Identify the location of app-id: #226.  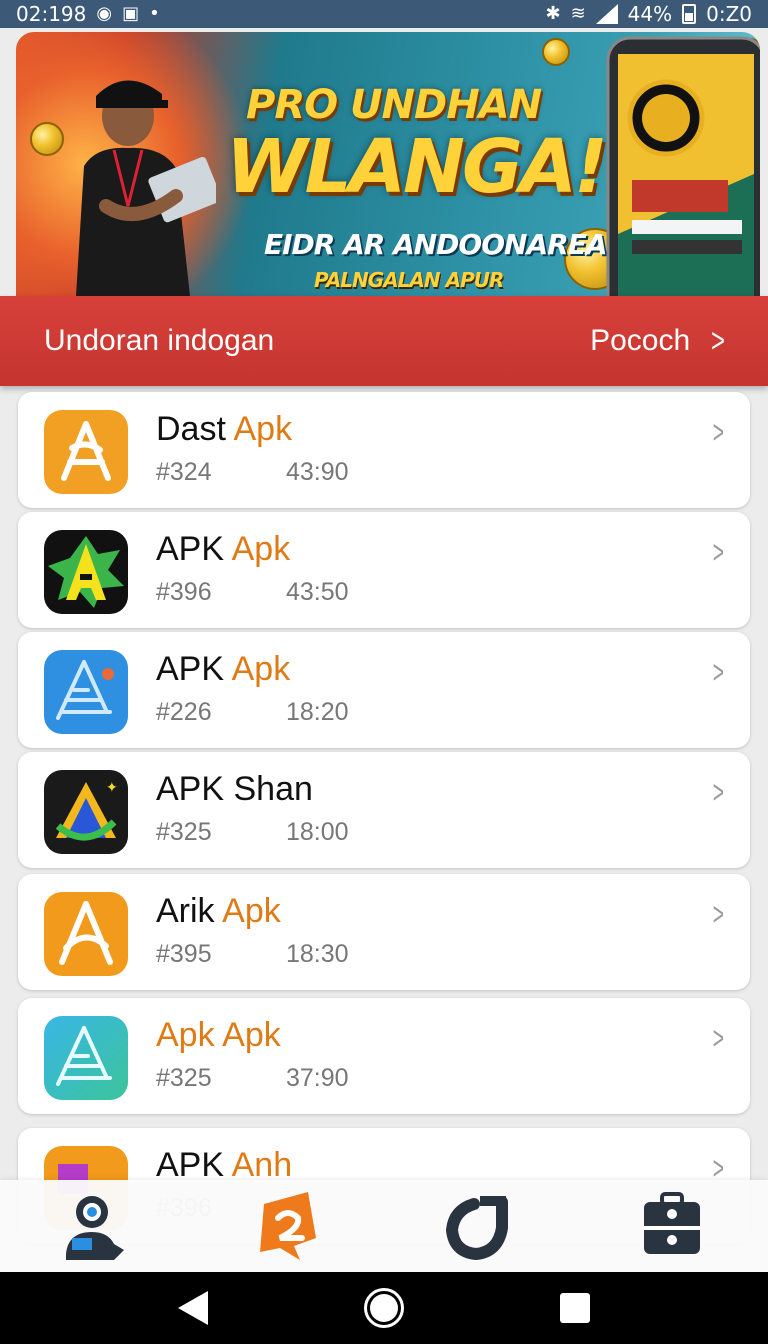
(184, 712).